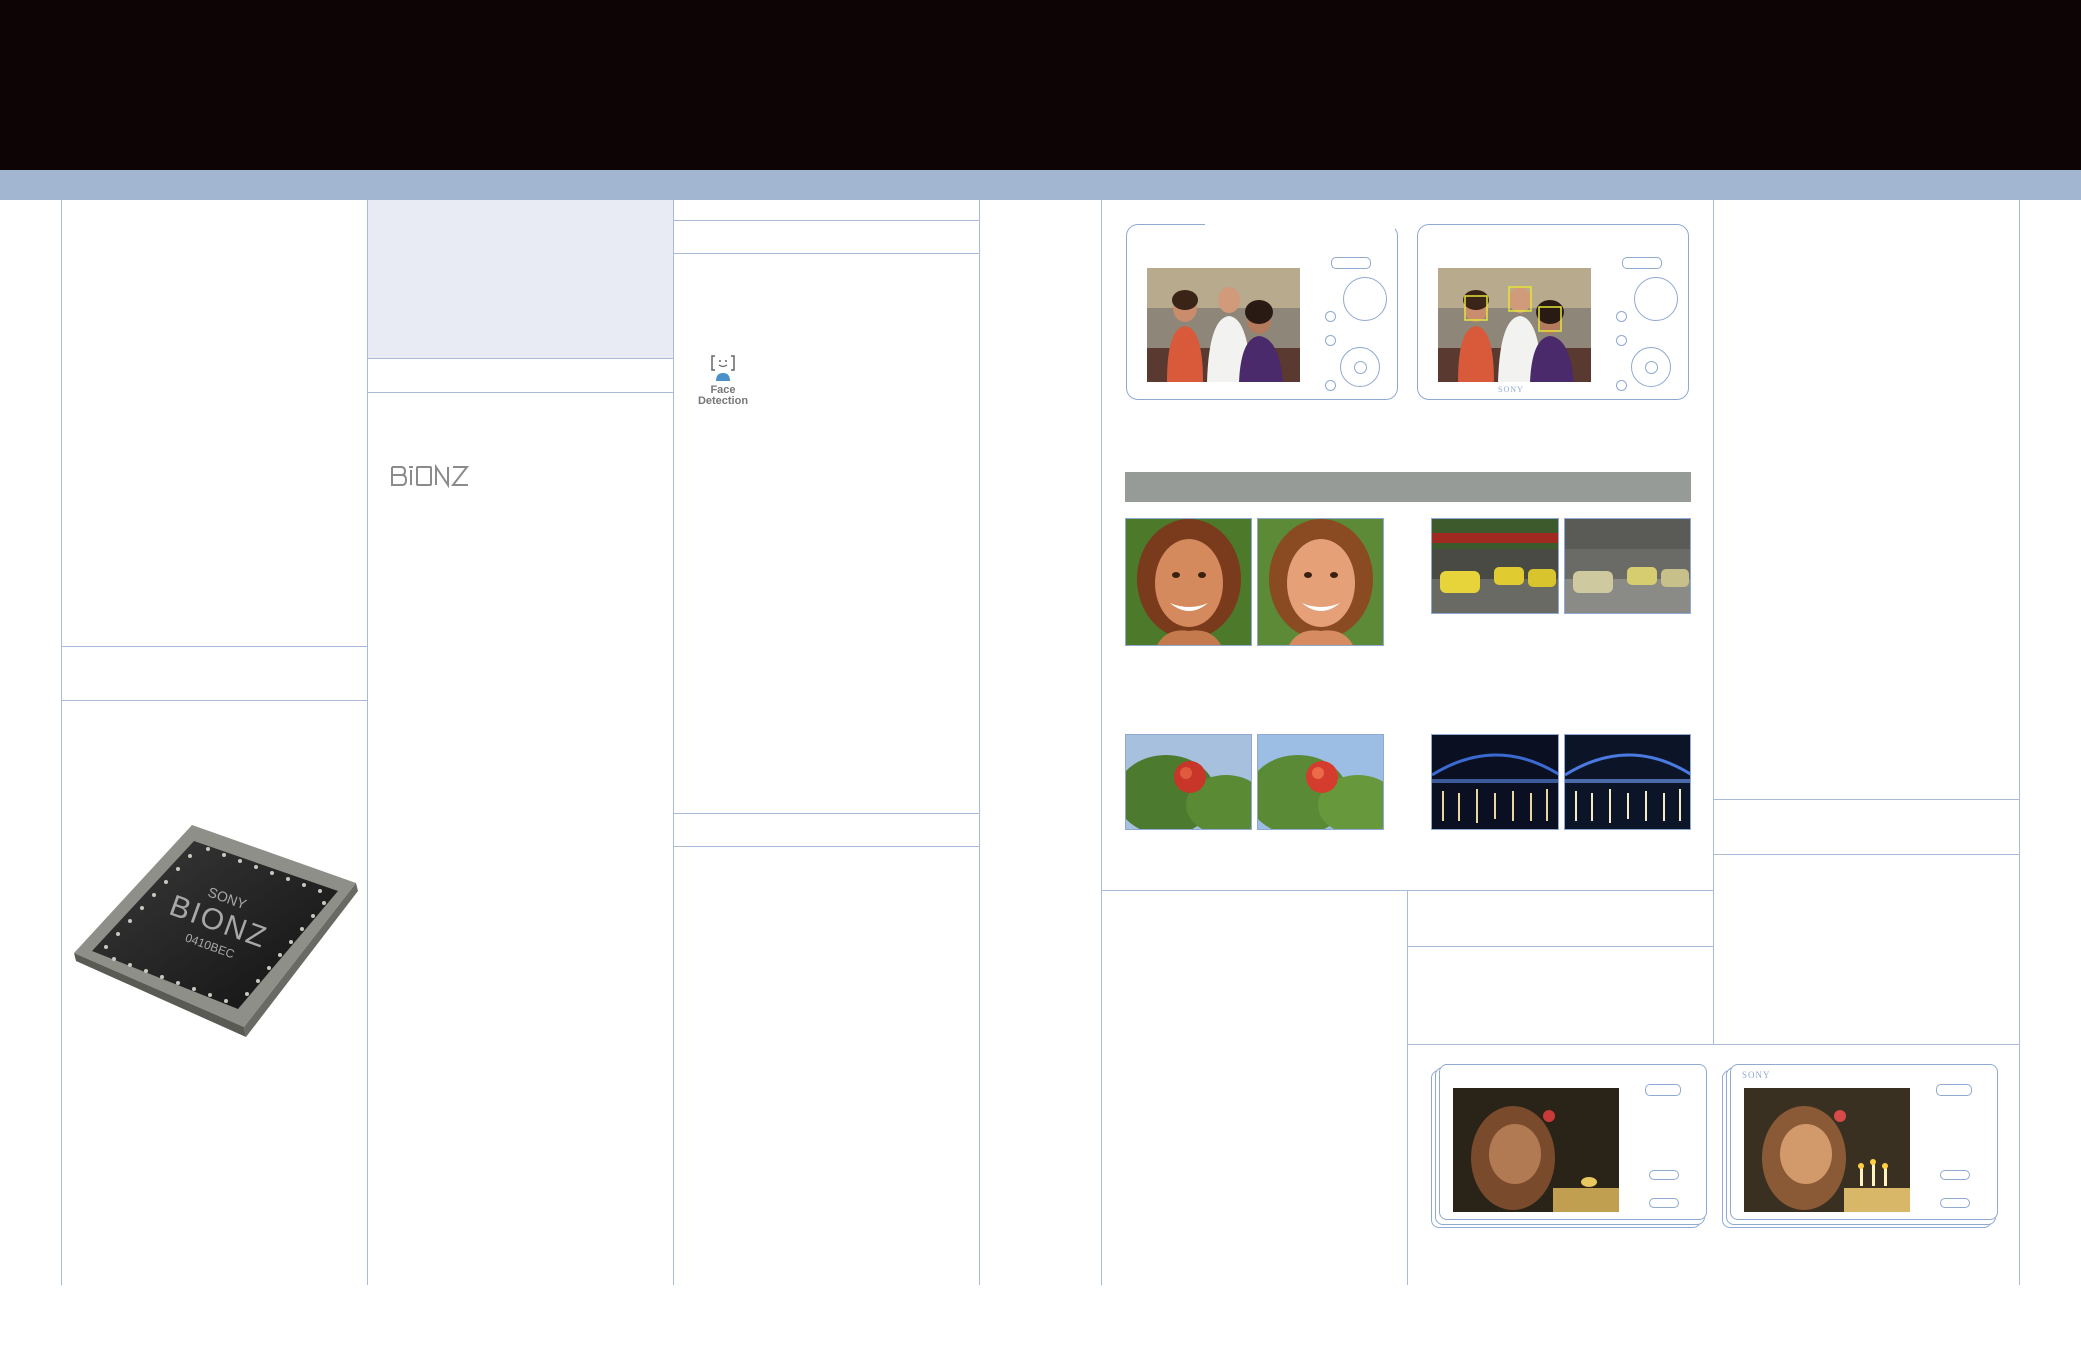  I want to click on street-photo-after, so click(1627, 566).